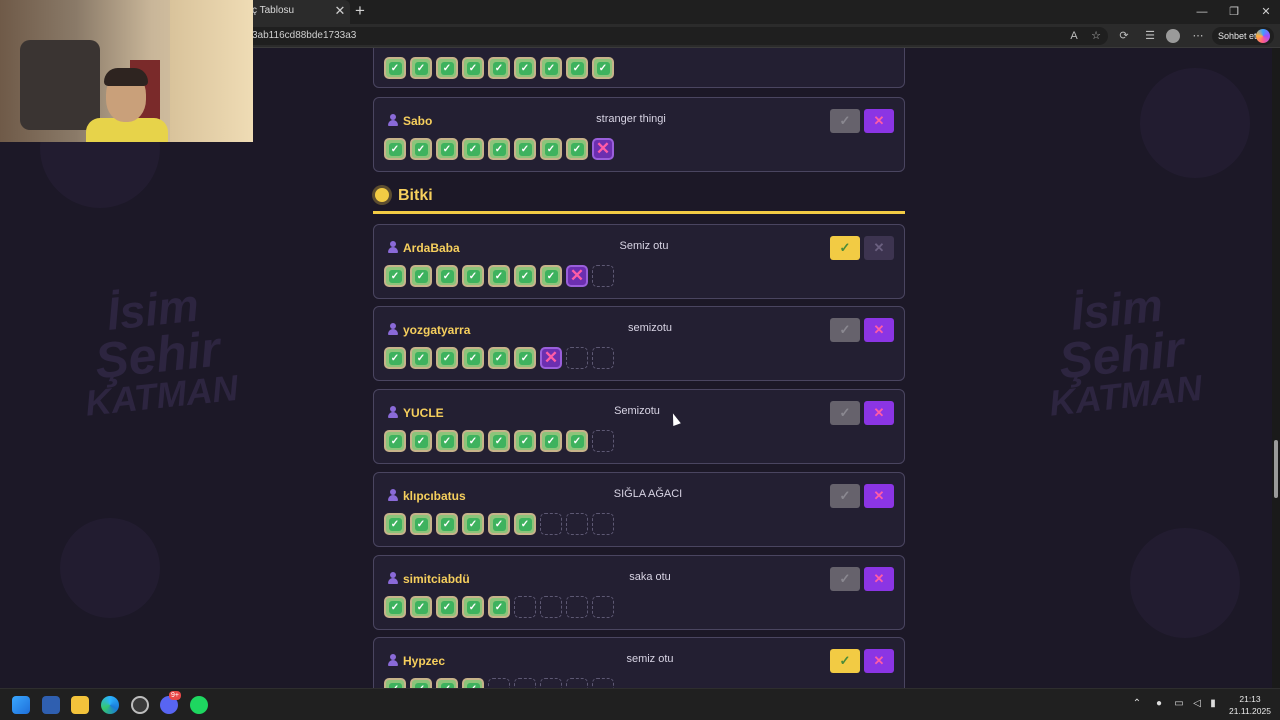 The image size is (1280, 720). I want to click on player-card: simitciabdü saka otu ✓ ✕ ✓ ✓ ✓ ✓ ✓, so click(639, 592).